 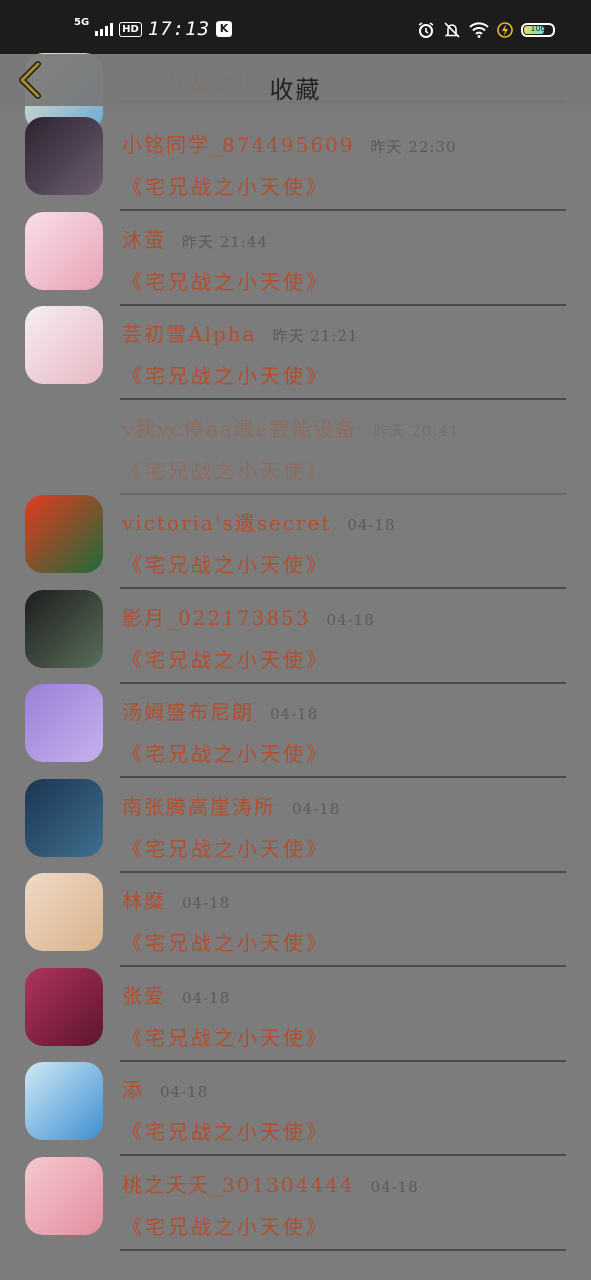 What do you see at coordinates (176, 899) in the screenshot?
I see `item-name-line: 林糜 04-18` at bounding box center [176, 899].